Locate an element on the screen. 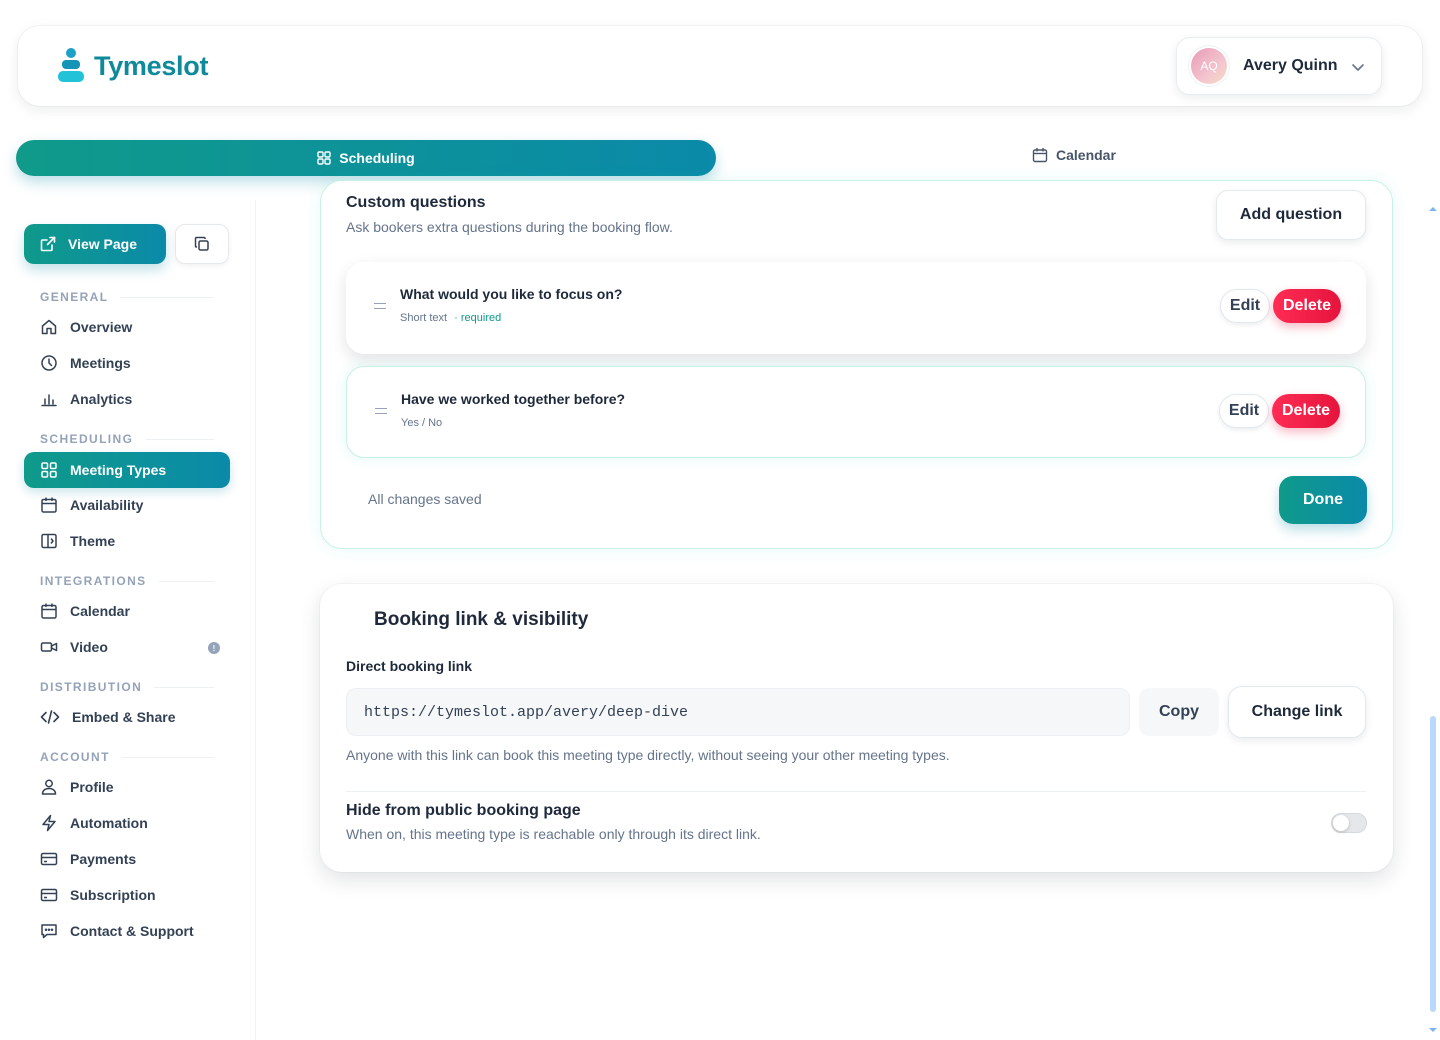 This screenshot has height=1040, width=1440. info-badge-icon: ! is located at coordinates (214, 648).